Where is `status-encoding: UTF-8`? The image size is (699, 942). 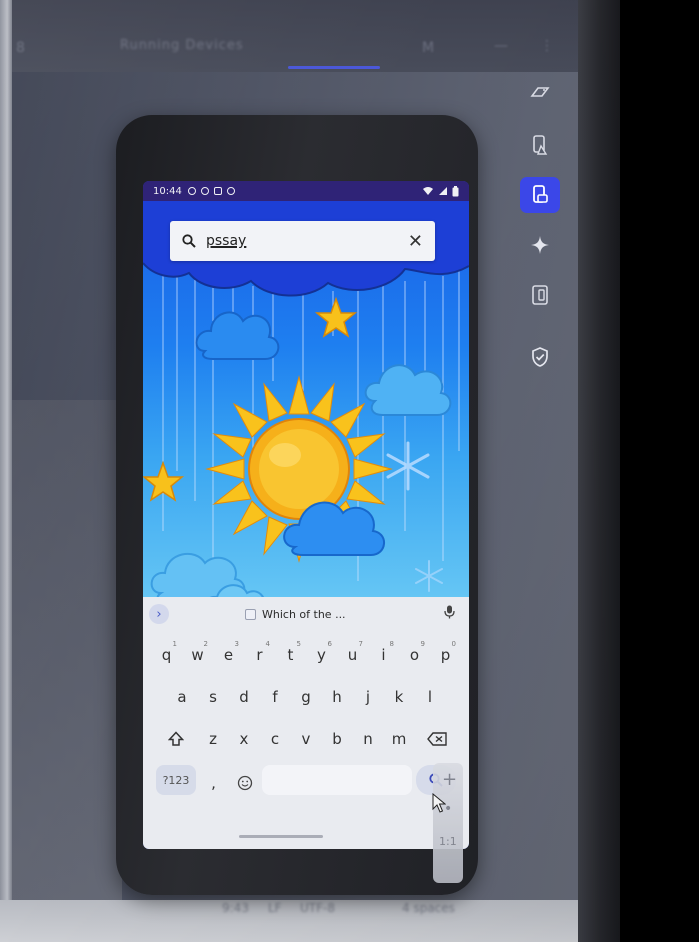 status-encoding: UTF-8 is located at coordinates (317, 908).